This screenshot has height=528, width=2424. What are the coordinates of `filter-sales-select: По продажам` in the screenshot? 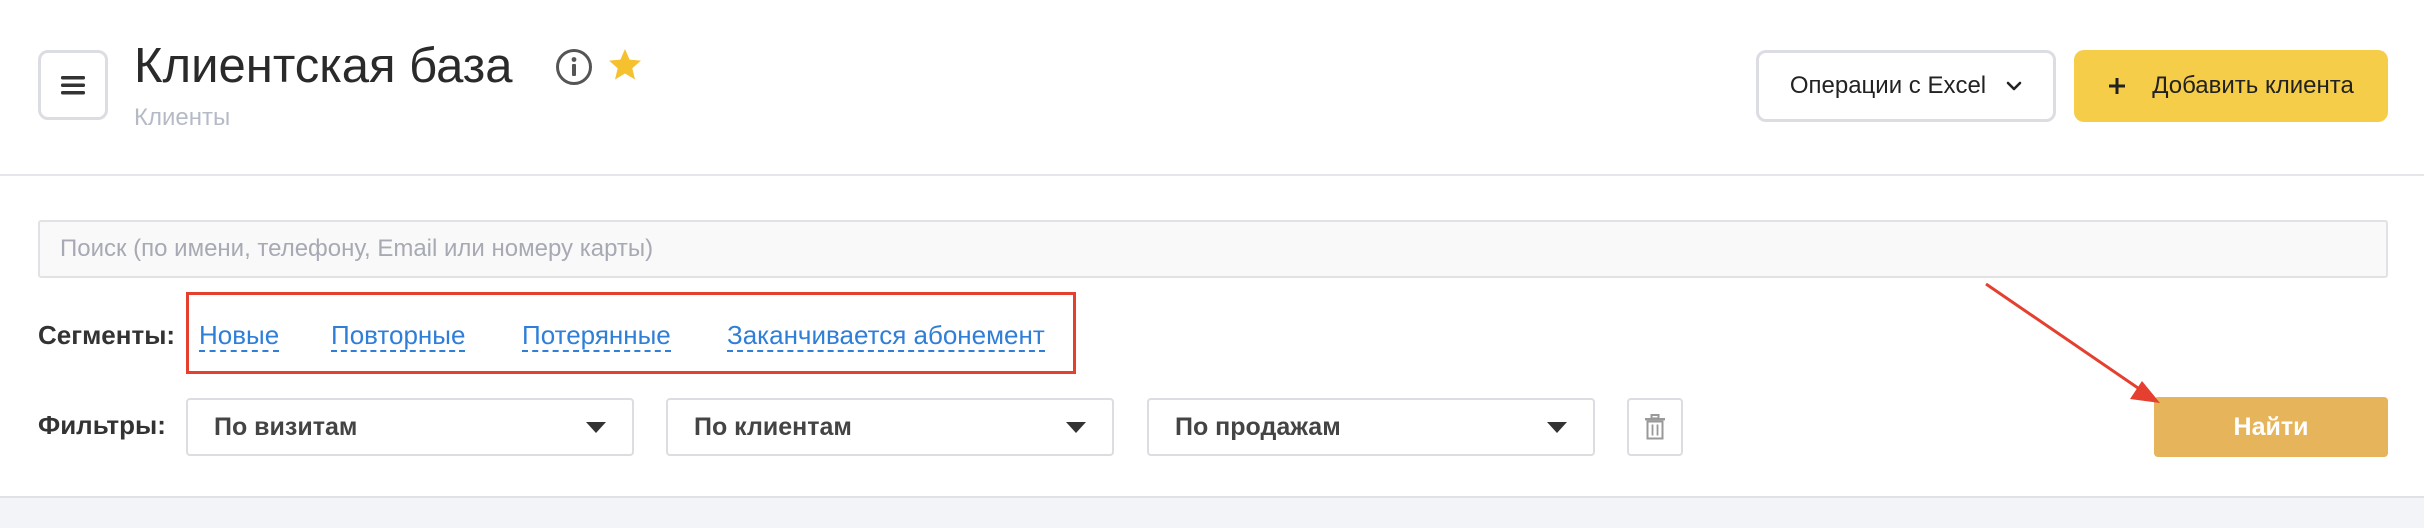 It's located at (1371, 427).